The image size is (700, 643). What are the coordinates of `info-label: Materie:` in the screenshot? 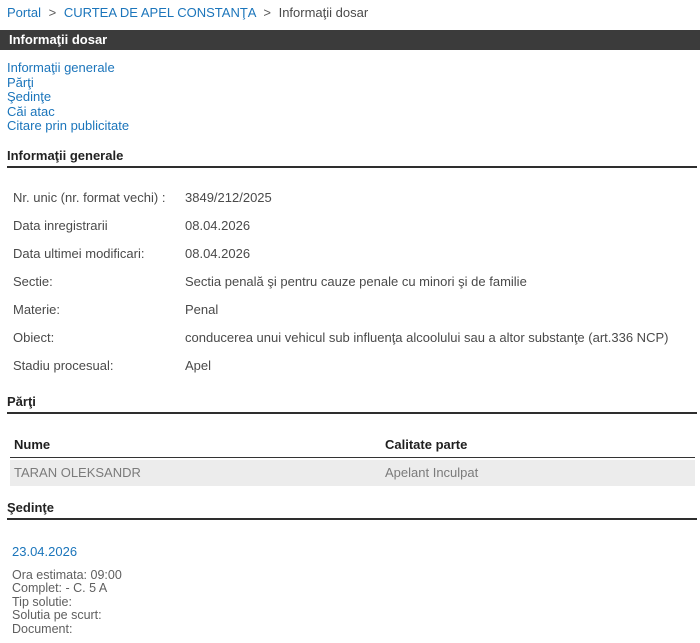 It's located at (36, 310).